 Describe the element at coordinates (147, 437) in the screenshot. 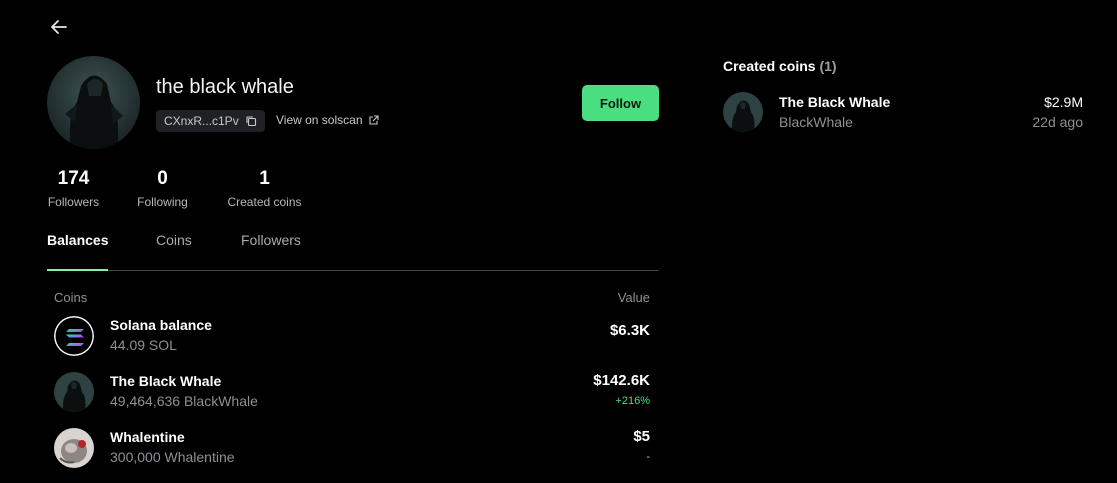

I see `coin-name: Whalentine` at that location.